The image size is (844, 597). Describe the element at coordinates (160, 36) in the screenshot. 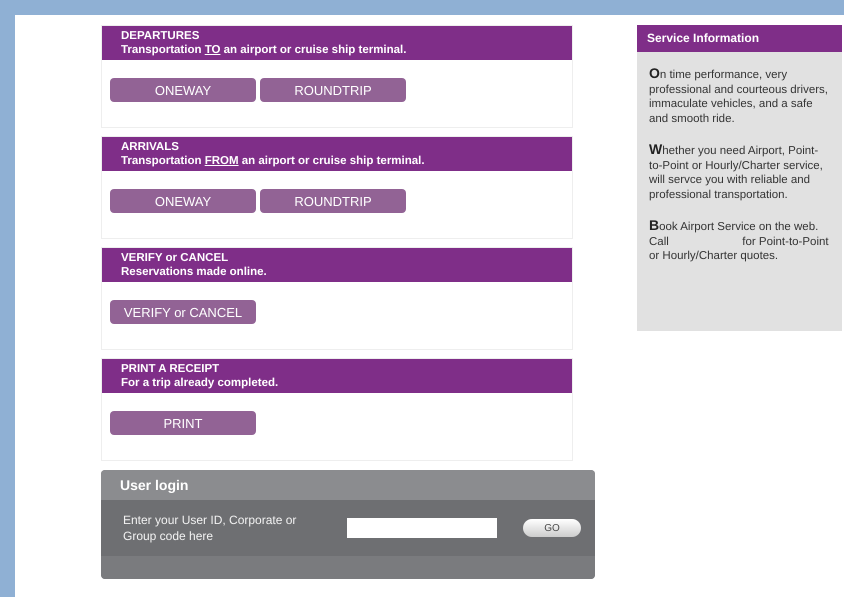

I see `section-title: DEPARTURES` at that location.